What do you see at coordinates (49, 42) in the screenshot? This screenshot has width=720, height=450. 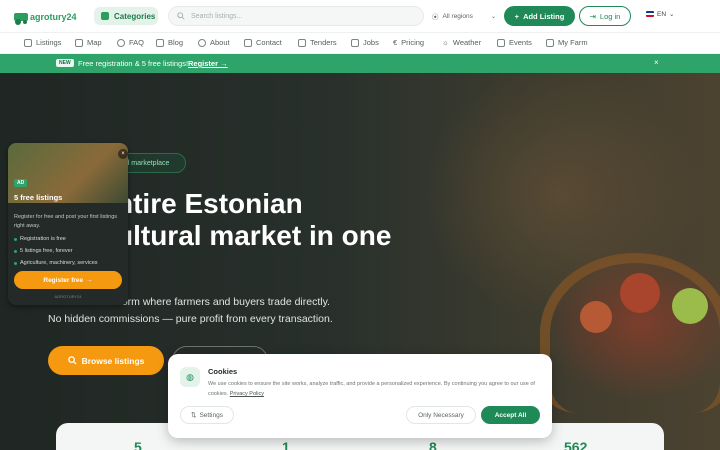 I see `nav-label: Listings` at bounding box center [49, 42].